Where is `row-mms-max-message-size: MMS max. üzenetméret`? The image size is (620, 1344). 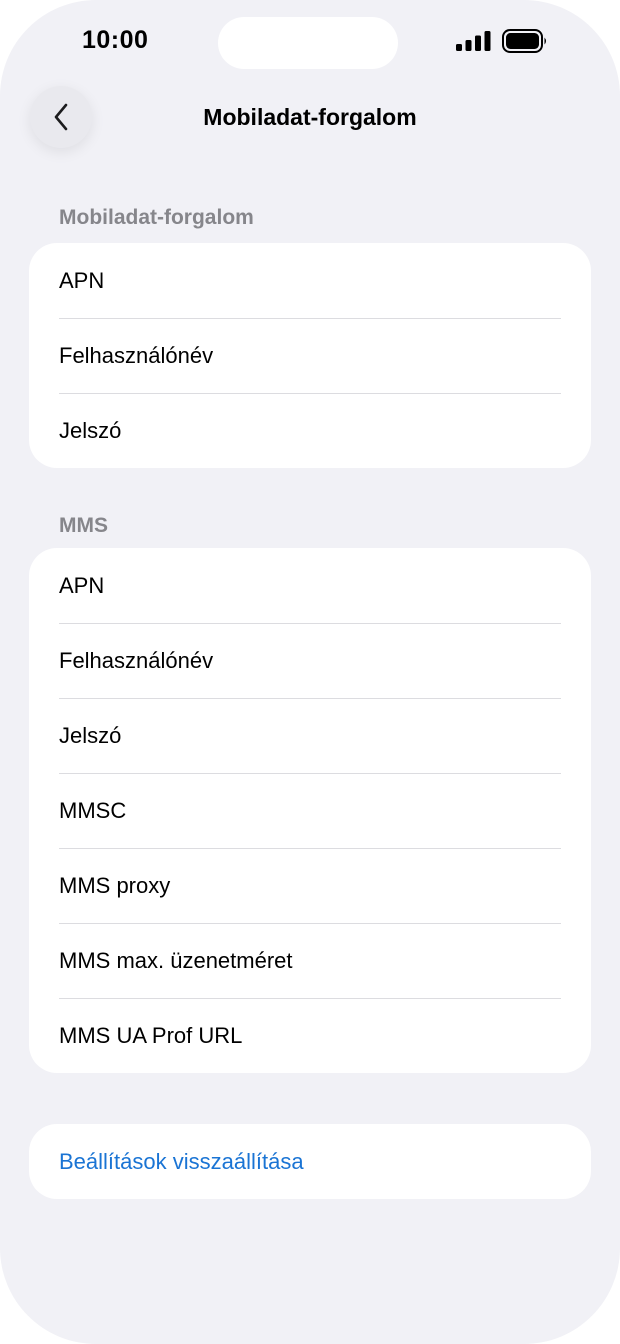 row-mms-max-message-size: MMS max. üzenetméret is located at coordinates (310, 960).